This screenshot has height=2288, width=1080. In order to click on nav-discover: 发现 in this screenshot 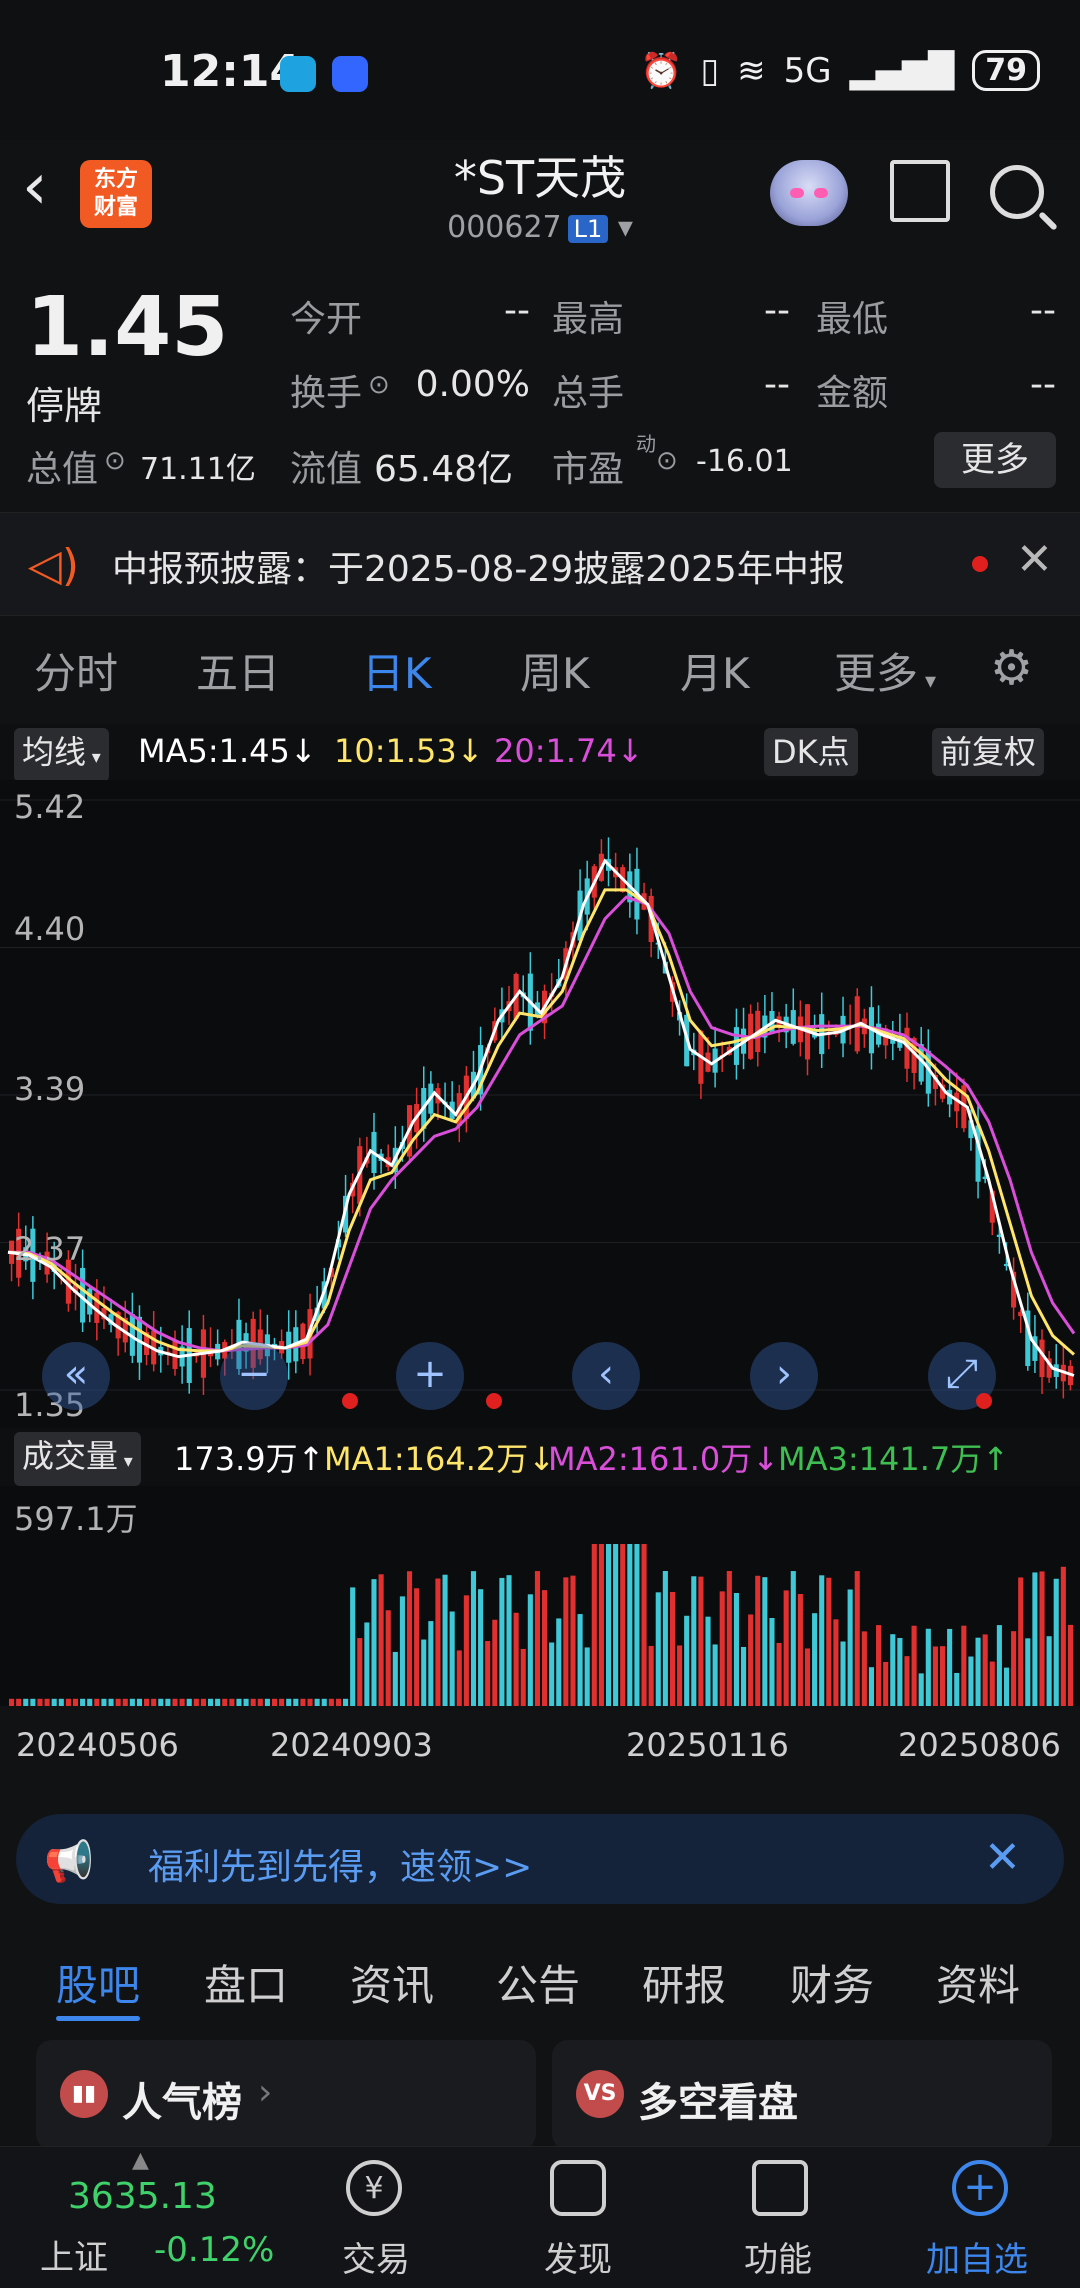, I will do `click(578, 2256)`.